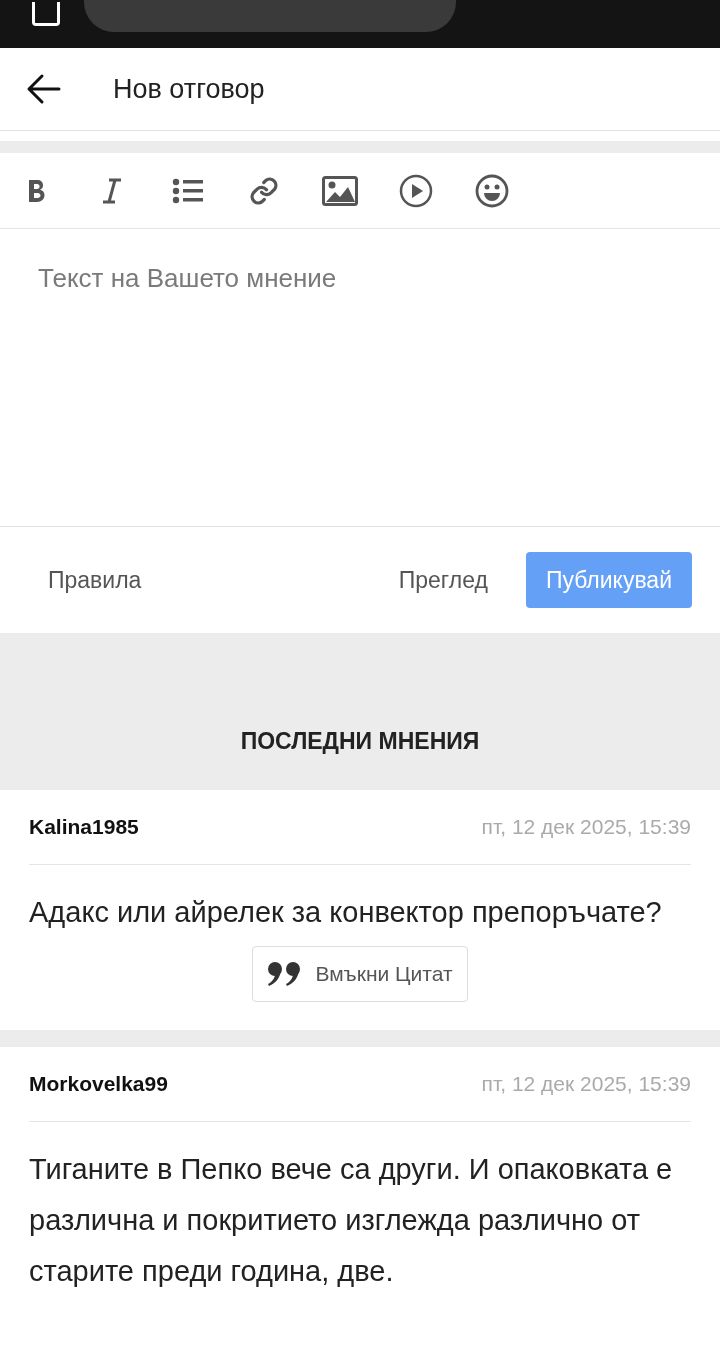 Image resolution: width=720 pixels, height=1364 pixels. I want to click on rules-button: Правила, so click(95, 580).